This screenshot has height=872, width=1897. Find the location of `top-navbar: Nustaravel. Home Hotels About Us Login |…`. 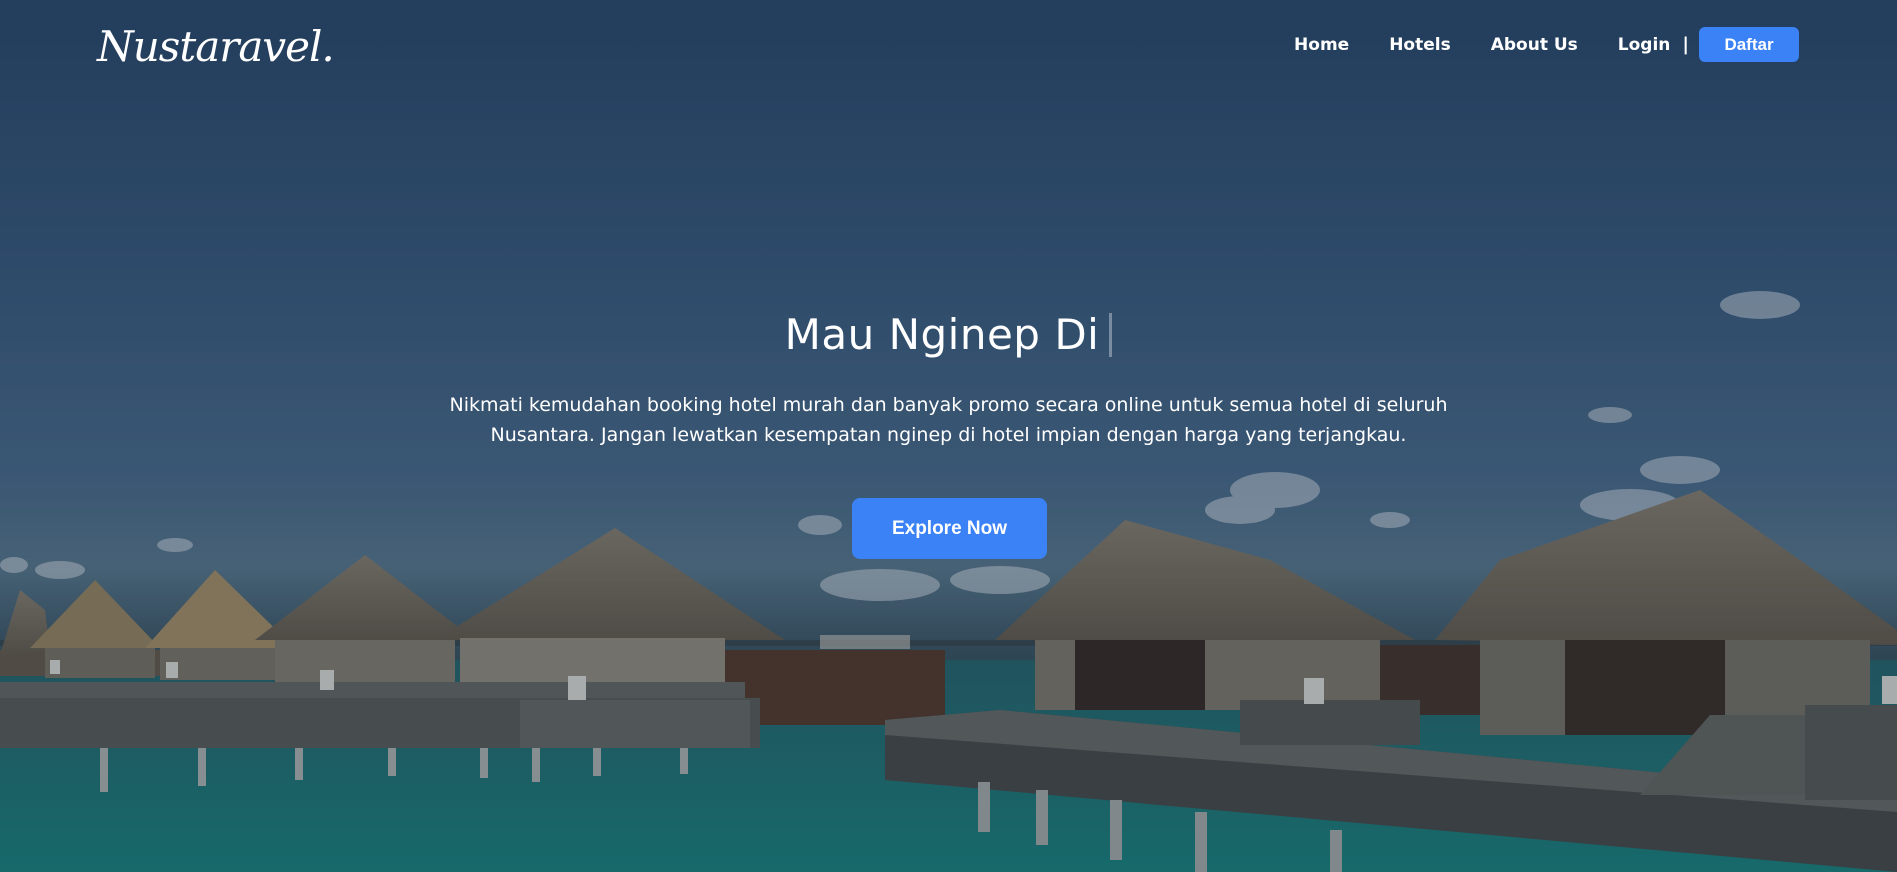

top-navbar: Nustaravel. Home Hotels About Us Login |… is located at coordinates (948, 52).